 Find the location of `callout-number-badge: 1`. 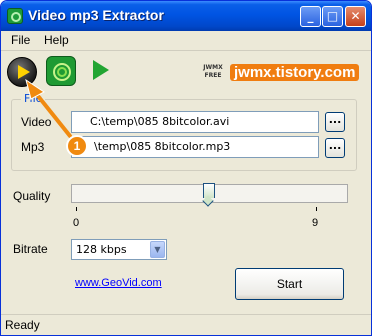

callout-number-badge: 1 is located at coordinates (77, 146).